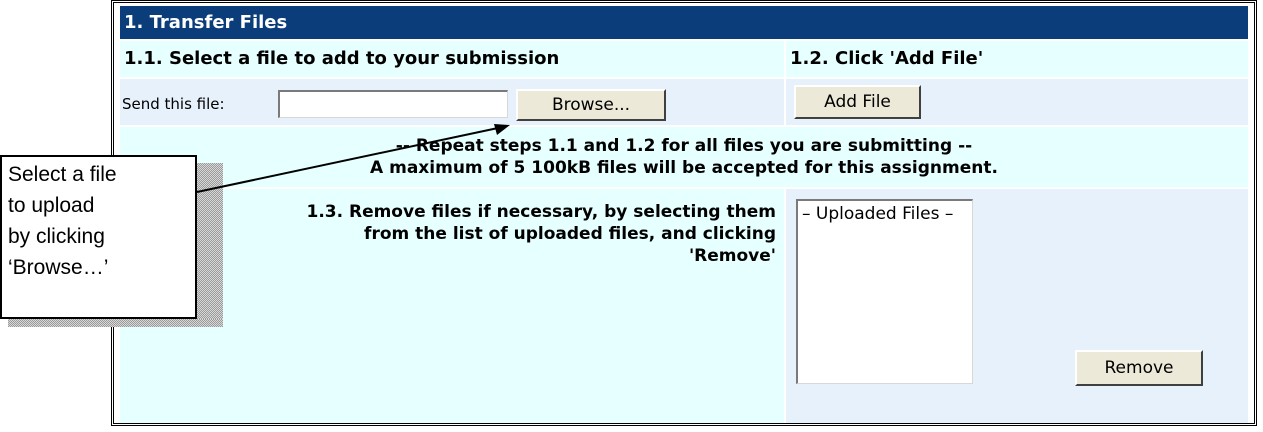 The image size is (1263, 432). Describe the element at coordinates (115, 323) in the screenshot. I see `callout-shadow-bottom` at that location.